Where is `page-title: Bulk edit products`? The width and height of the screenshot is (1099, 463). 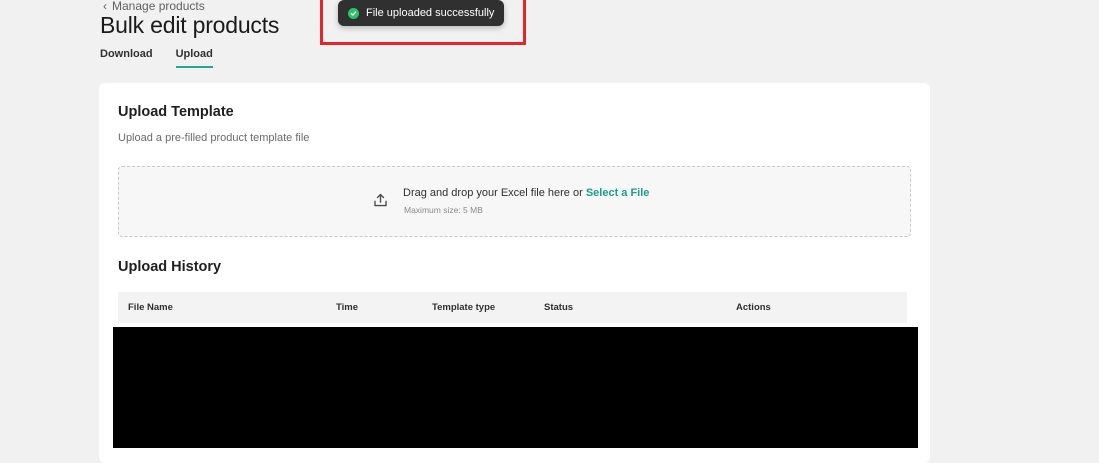 page-title: Bulk edit products is located at coordinates (190, 25).